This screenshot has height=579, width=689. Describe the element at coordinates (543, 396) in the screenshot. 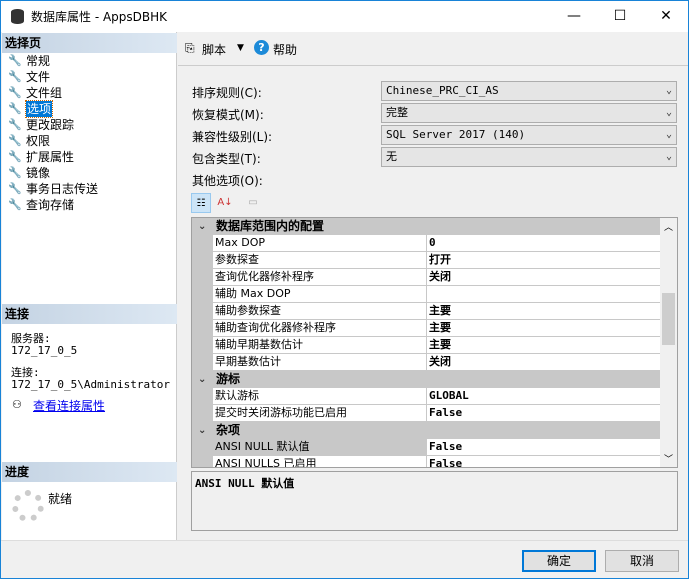

I see `property-value: GLOBAL` at that location.